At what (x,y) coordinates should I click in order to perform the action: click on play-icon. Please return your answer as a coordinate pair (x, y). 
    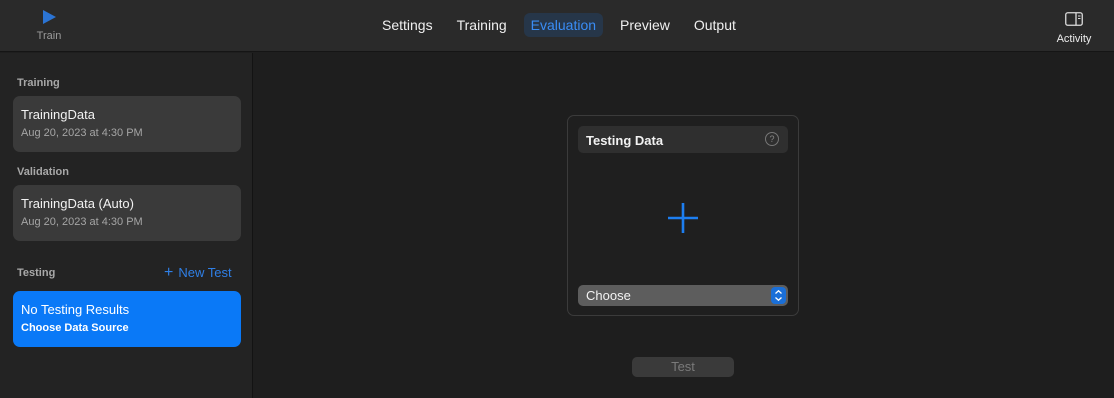
    Looking at the image, I should click on (49, 17).